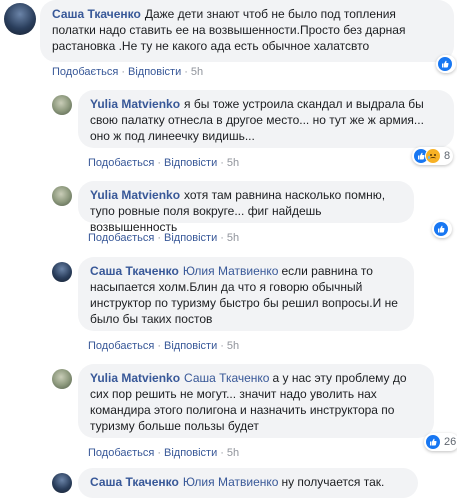 This screenshot has width=457, height=498. I want to click on sad-icon, so click(433, 156).